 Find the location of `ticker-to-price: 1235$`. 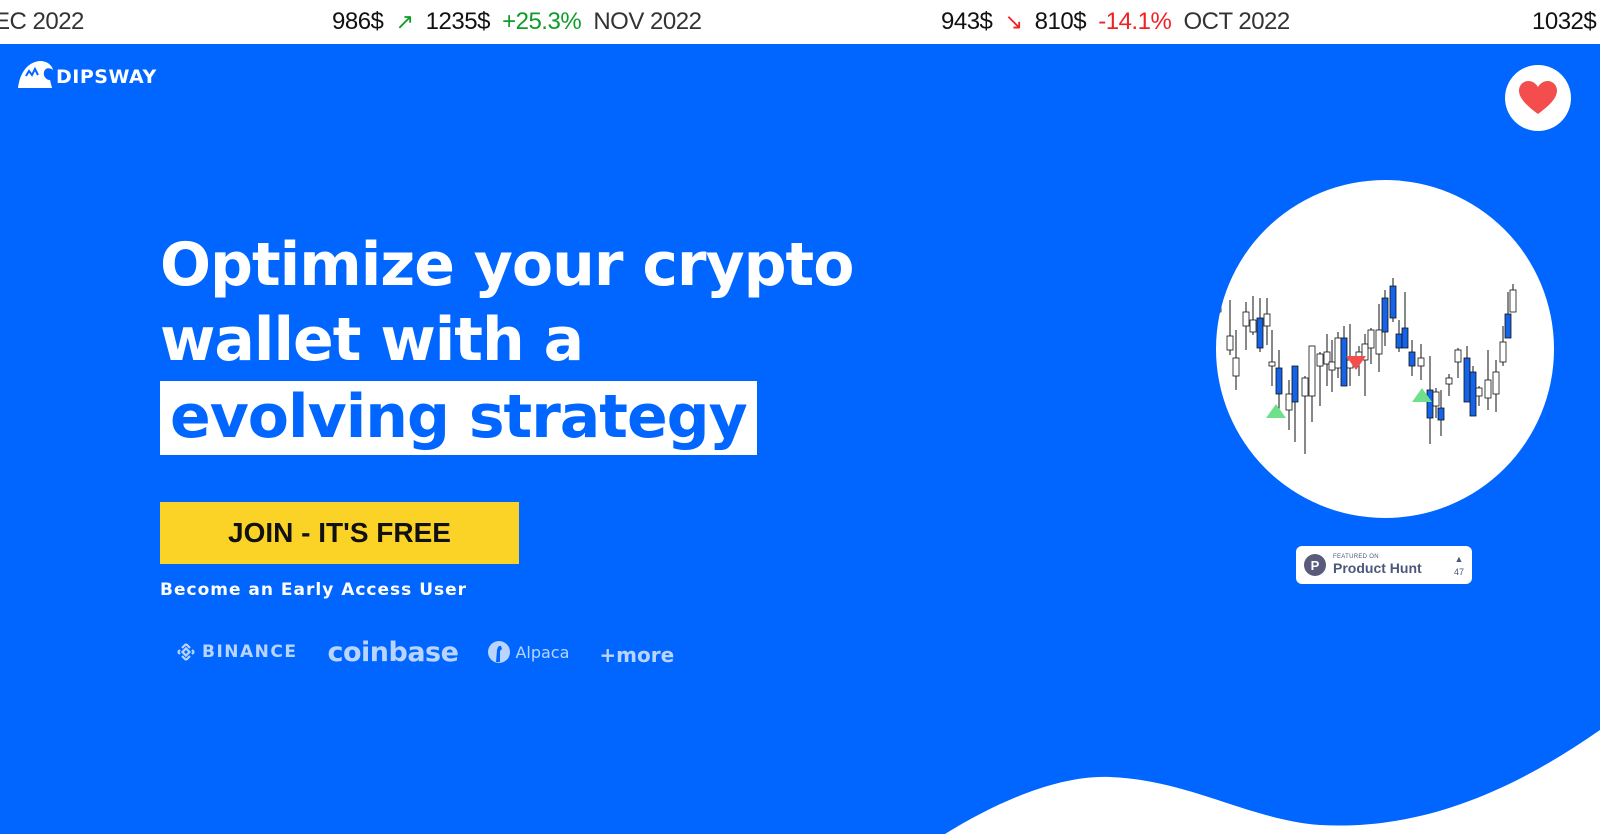

ticker-to-price: 1235$ is located at coordinates (458, 21).